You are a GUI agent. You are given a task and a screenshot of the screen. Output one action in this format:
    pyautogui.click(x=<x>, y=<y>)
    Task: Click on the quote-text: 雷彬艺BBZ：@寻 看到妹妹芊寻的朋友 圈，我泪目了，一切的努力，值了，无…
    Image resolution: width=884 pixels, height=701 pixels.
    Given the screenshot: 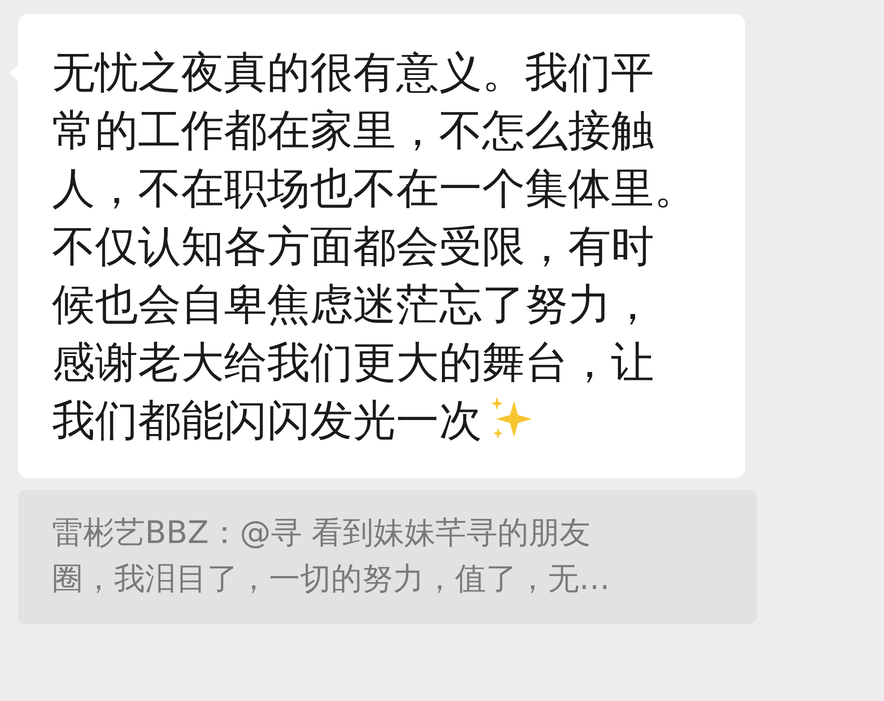 What is the action you would take?
    pyautogui.click(x=331, y=556)
    